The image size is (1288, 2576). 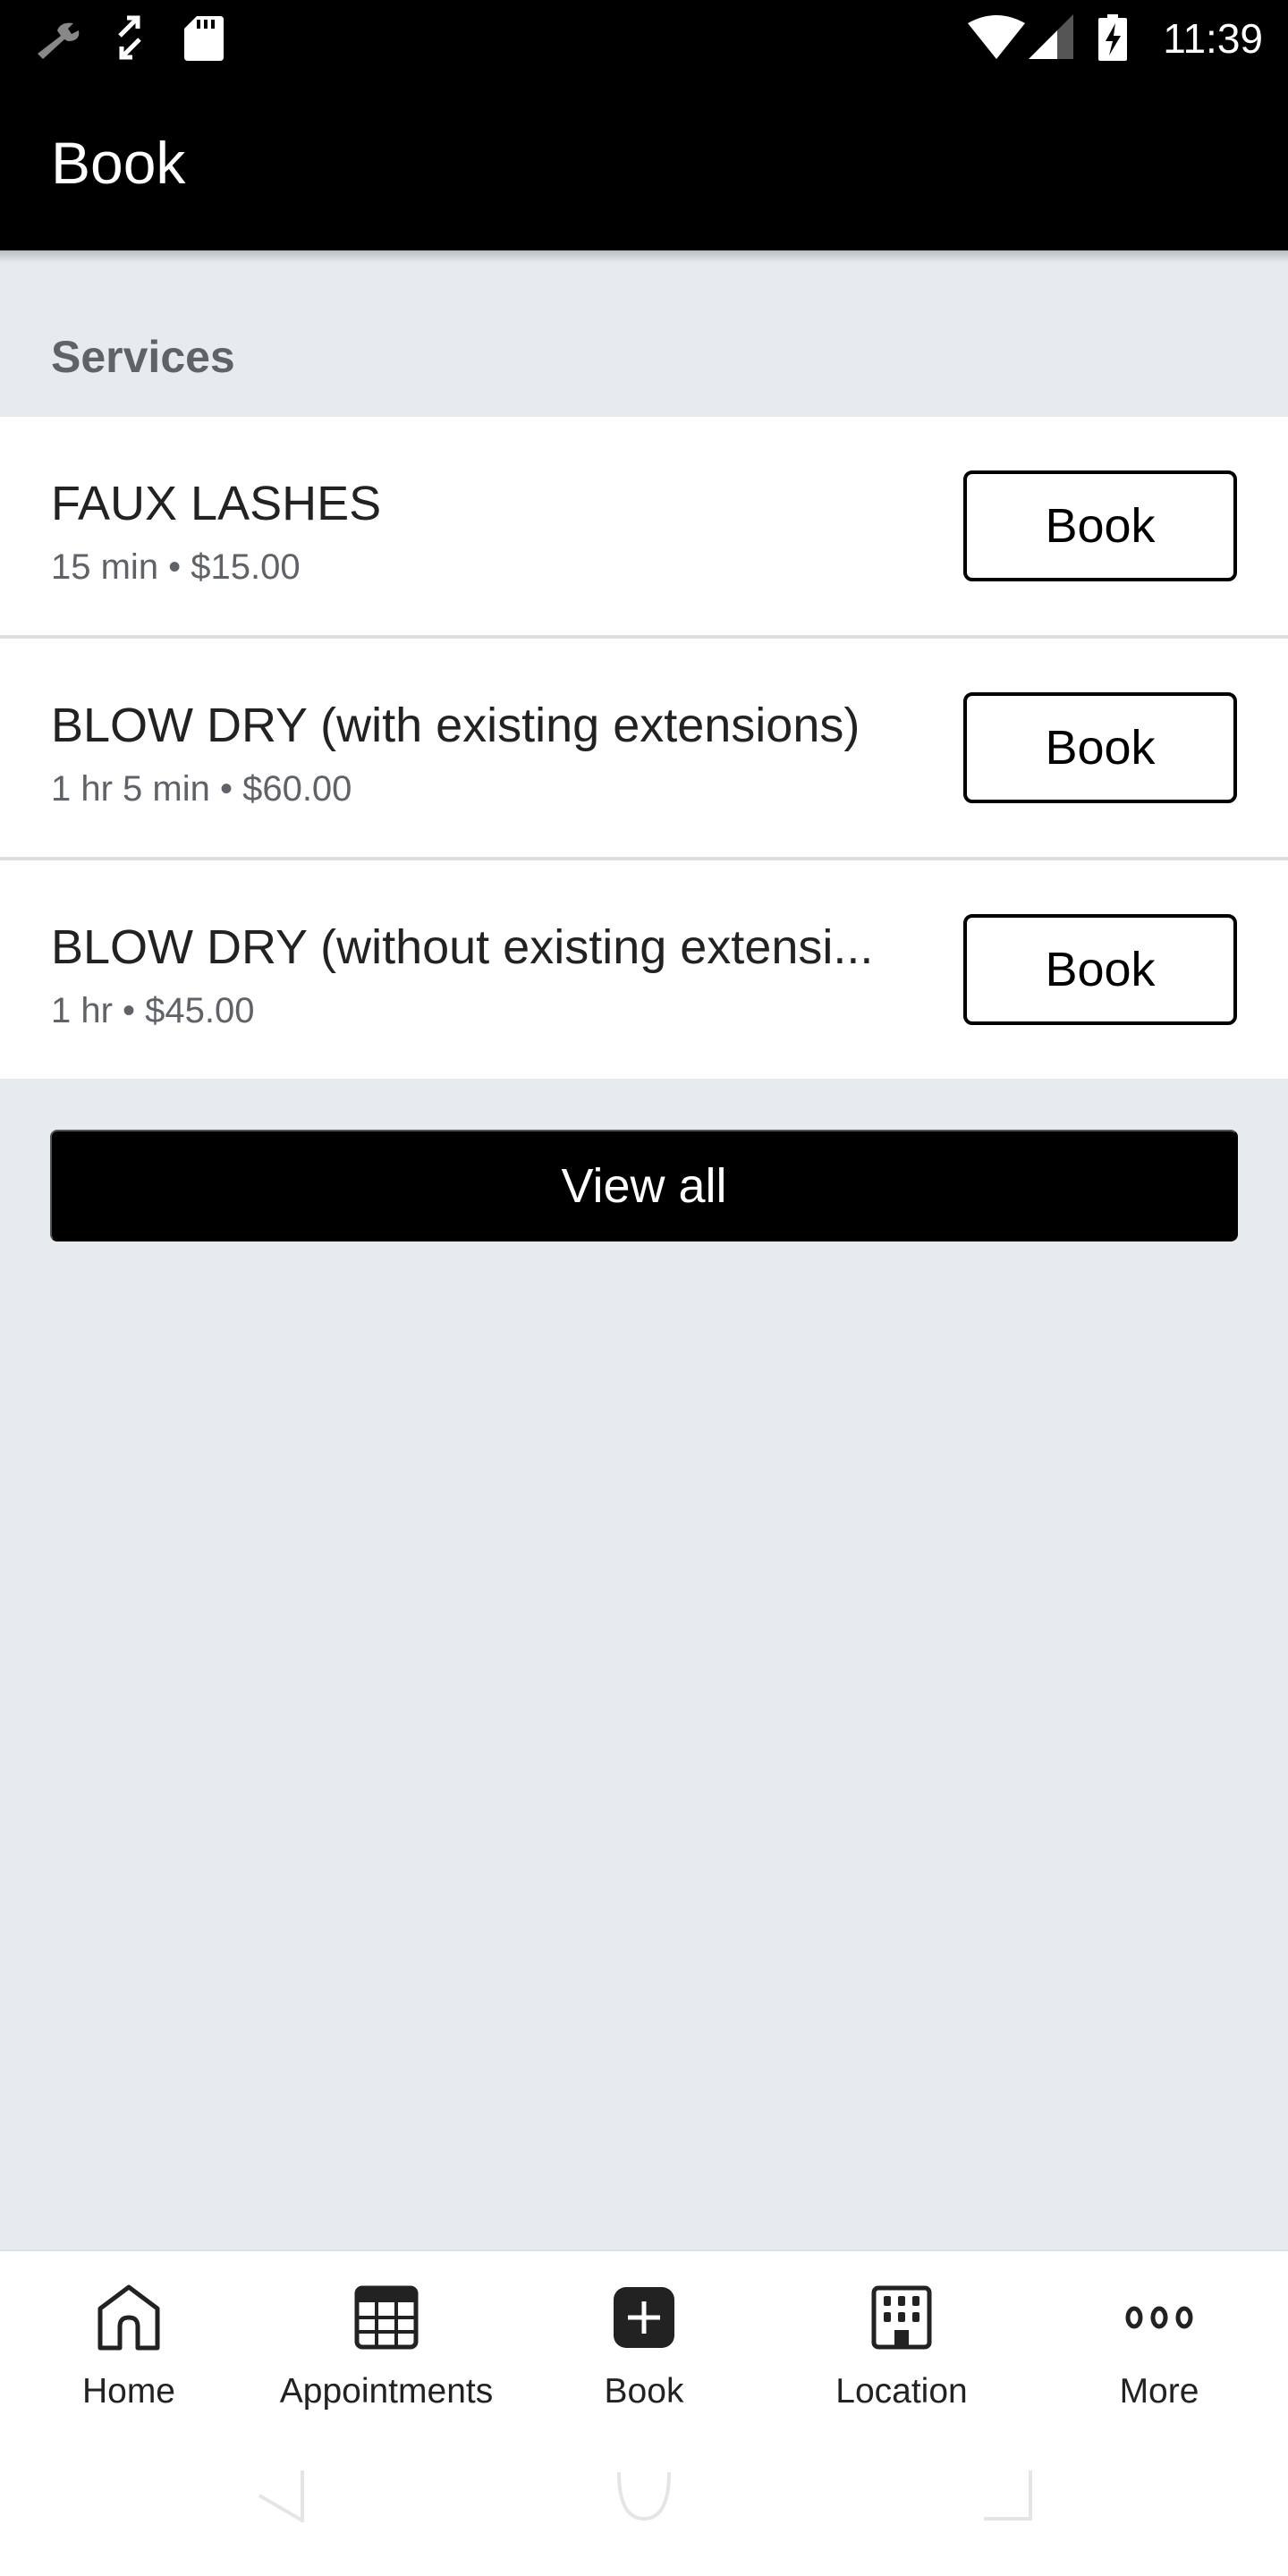 I want to click on system-navigation-bar, so click(x=644, y=2513).